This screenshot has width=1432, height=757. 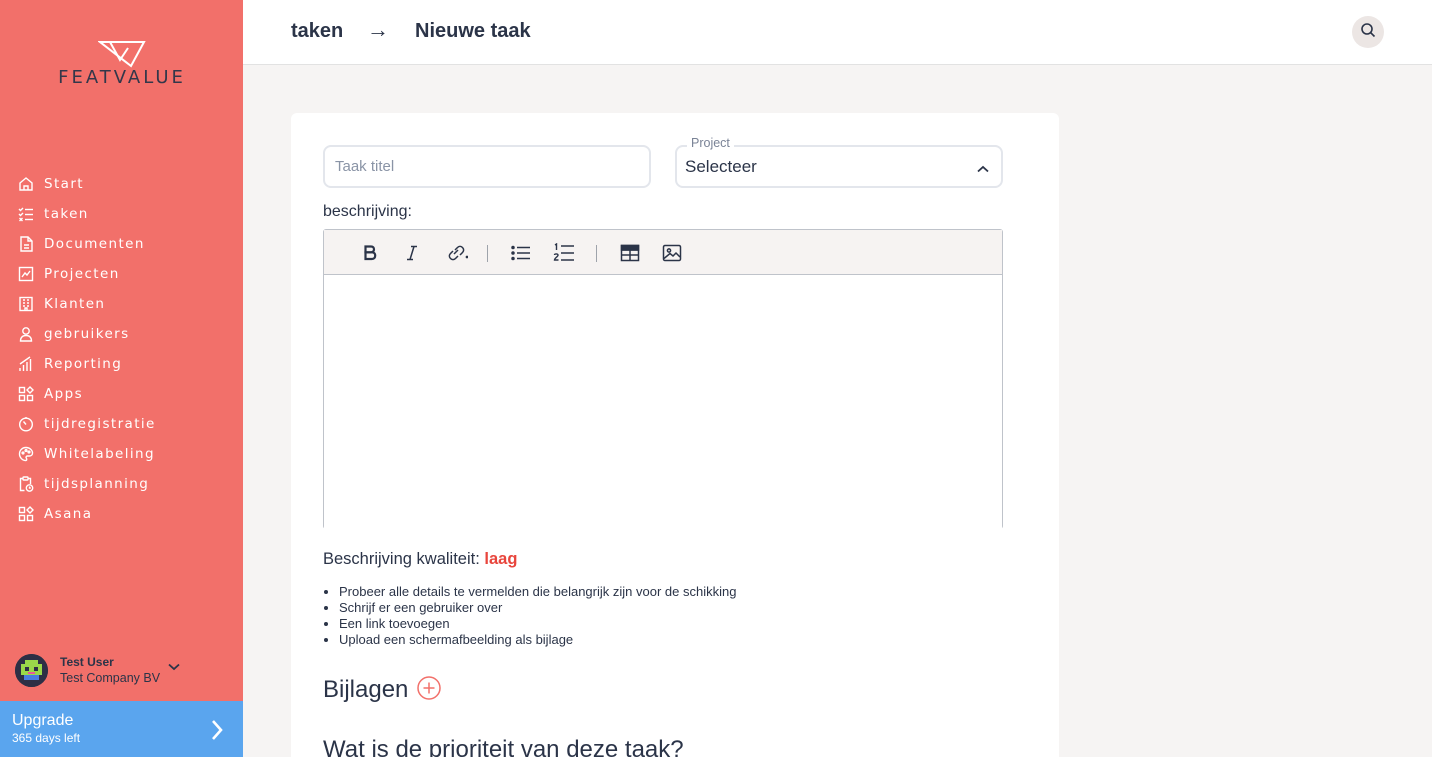 I want to click on search-icon, so click(x=1368, y=32).